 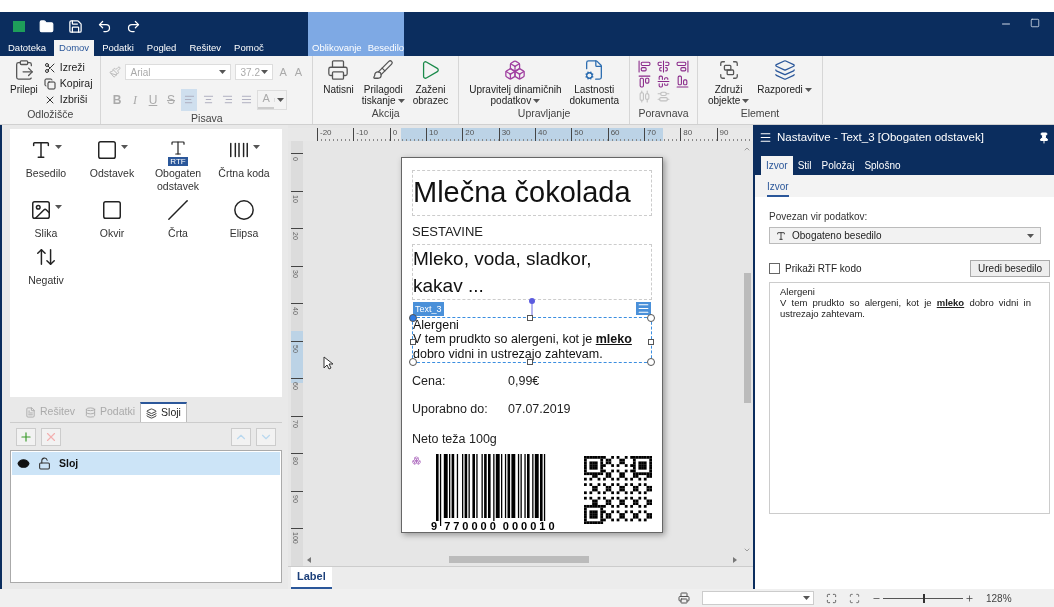 I want to click on data-source-dropdown: Obogateno besedilo, so click(x=905, y=235).